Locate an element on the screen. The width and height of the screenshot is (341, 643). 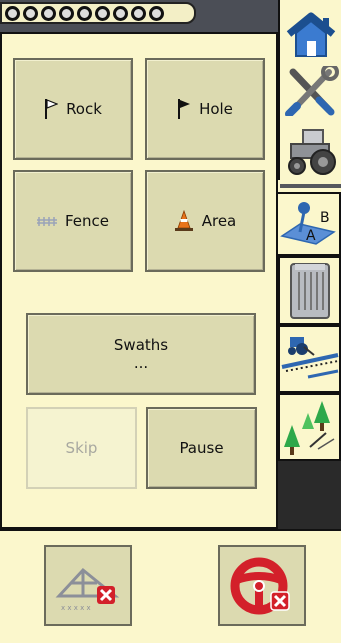
area-button: Area is located at coordinates (205, 221).